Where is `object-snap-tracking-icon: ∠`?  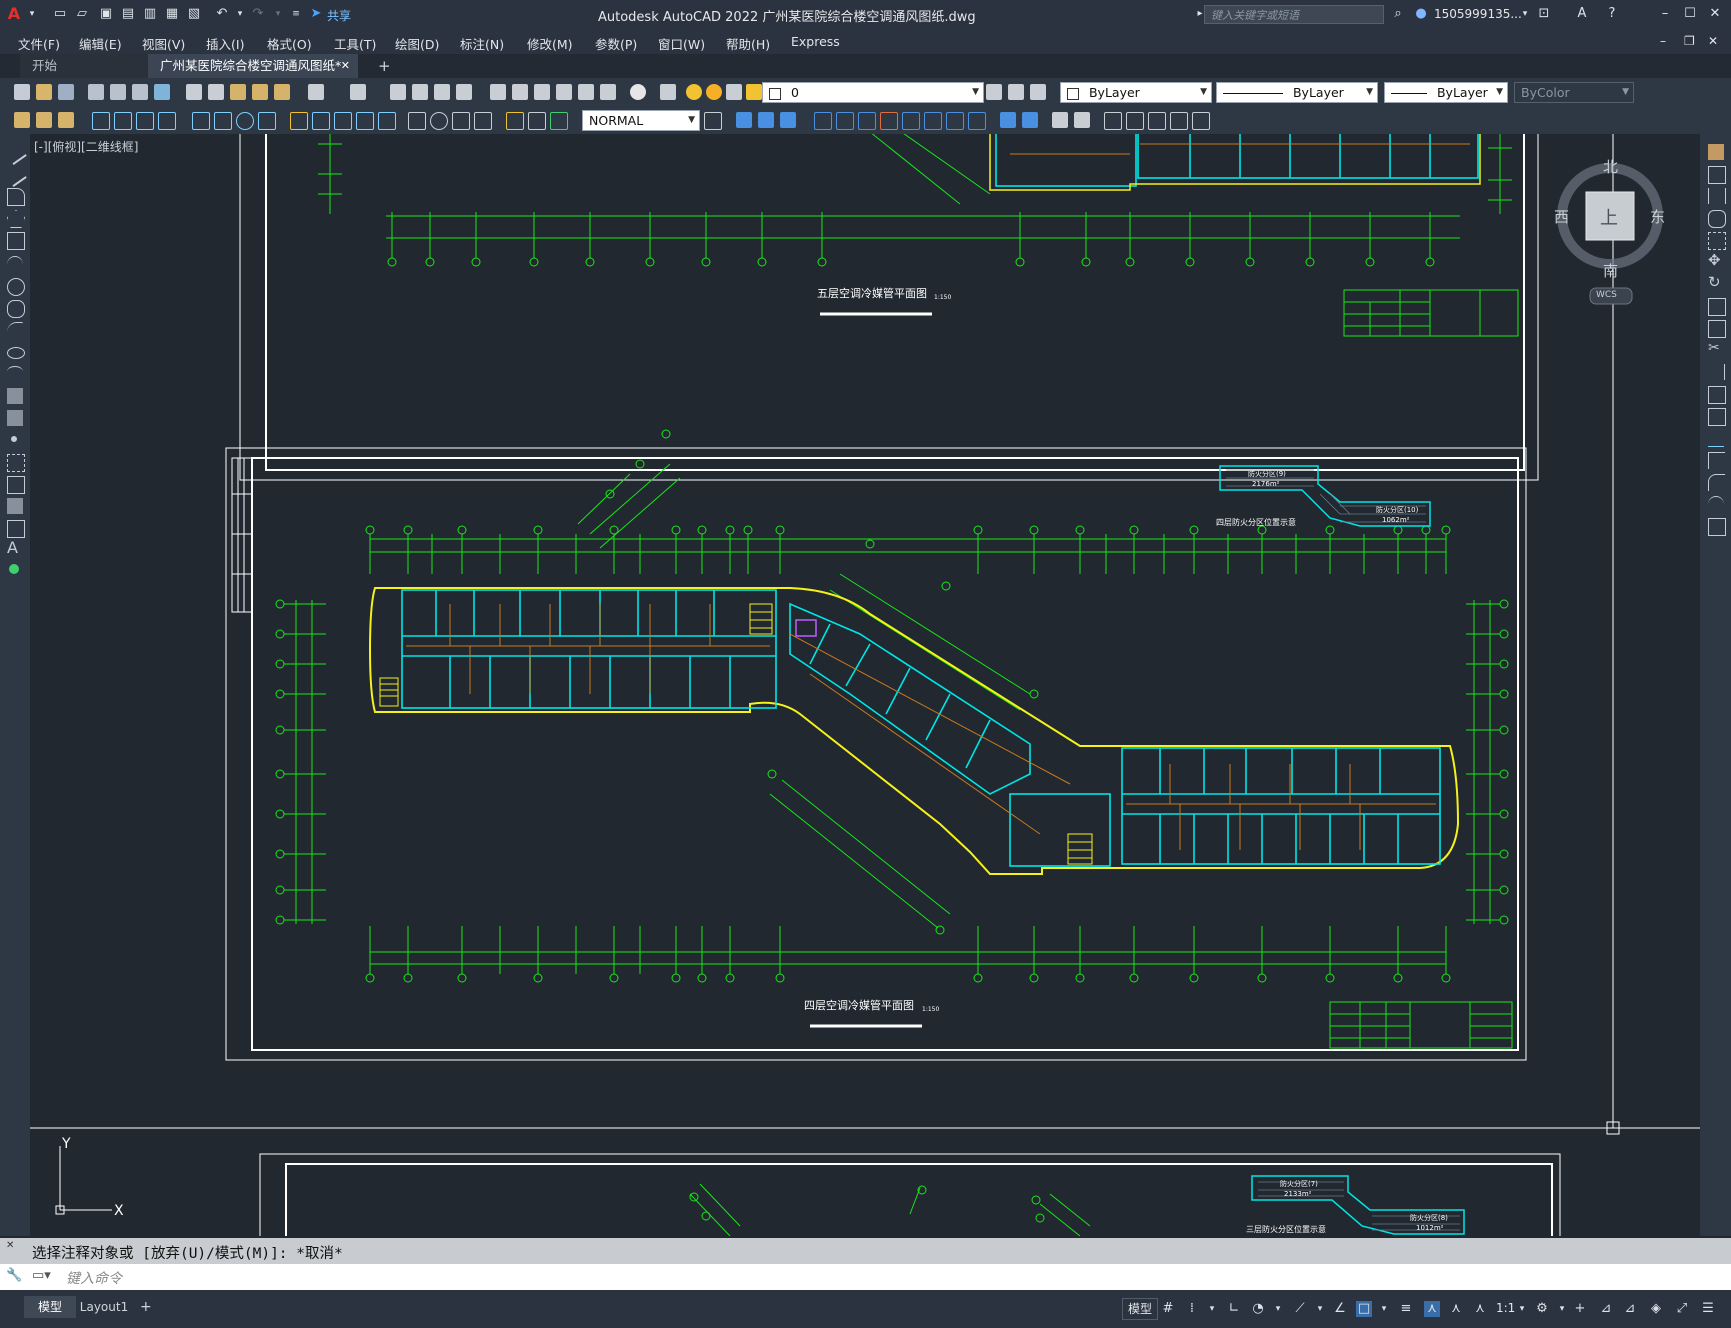 object-snap-tracking-icon: ∠ is located at coordinates (1340, 1309).